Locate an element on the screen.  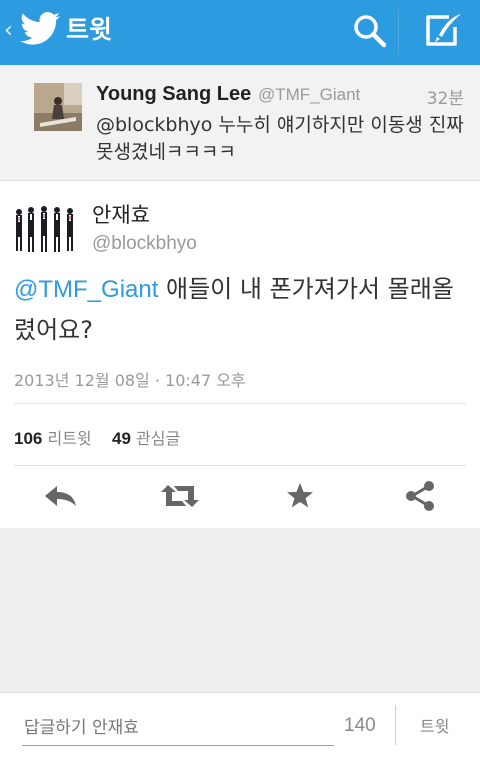
reply-composer: 140 트윗 is located at coordinates (240, 724).